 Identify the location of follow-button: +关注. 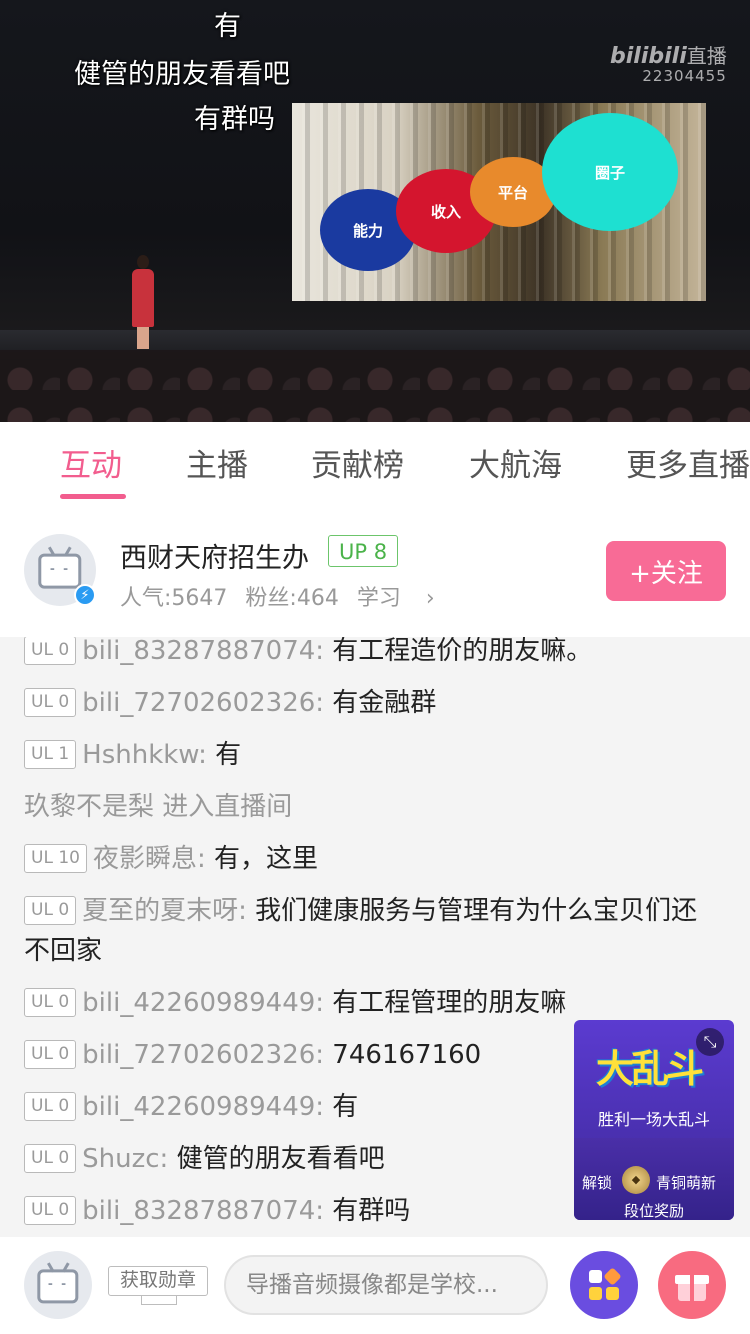
(666, 571).